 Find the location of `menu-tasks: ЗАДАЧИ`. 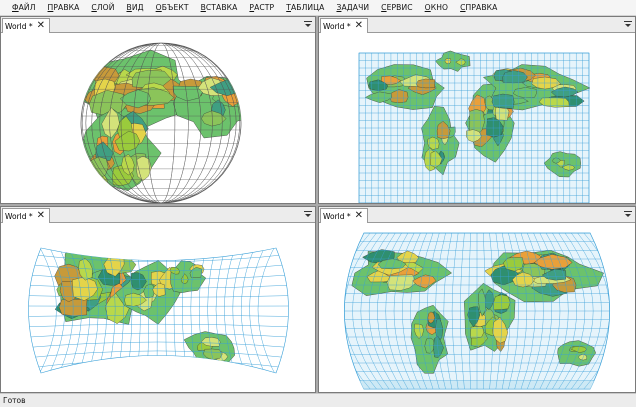

menu-tasks: ЗАДАЧИ is located at coordinates (352, 7).